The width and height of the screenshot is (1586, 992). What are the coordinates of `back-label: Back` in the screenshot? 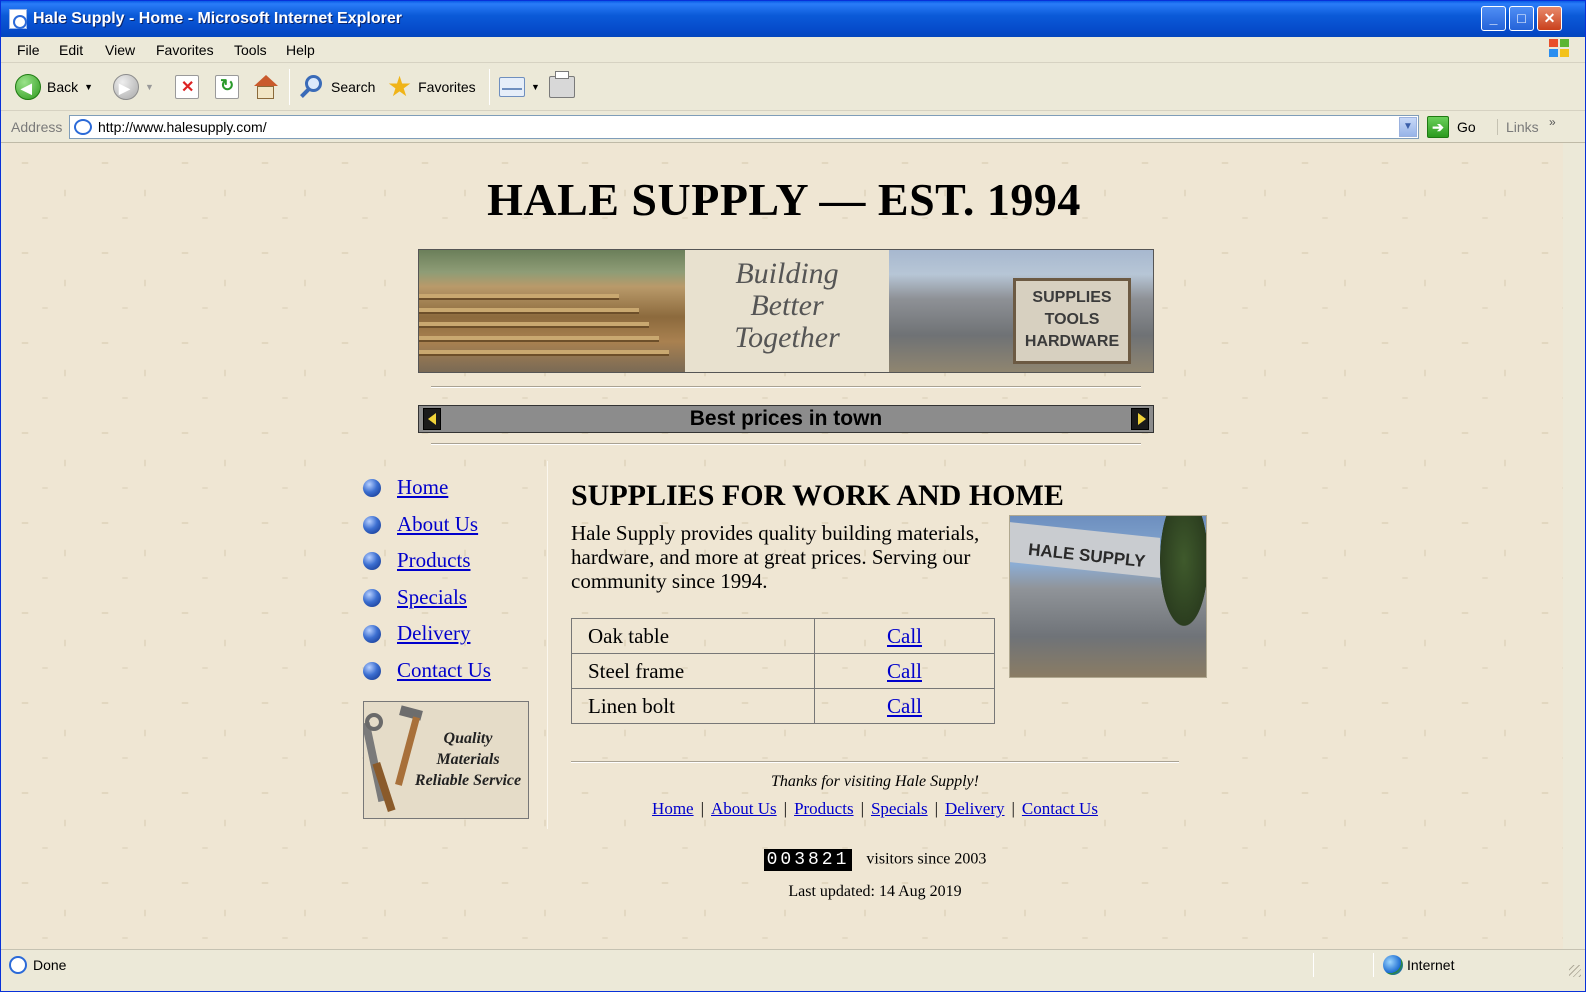 It's located at (63, 87).